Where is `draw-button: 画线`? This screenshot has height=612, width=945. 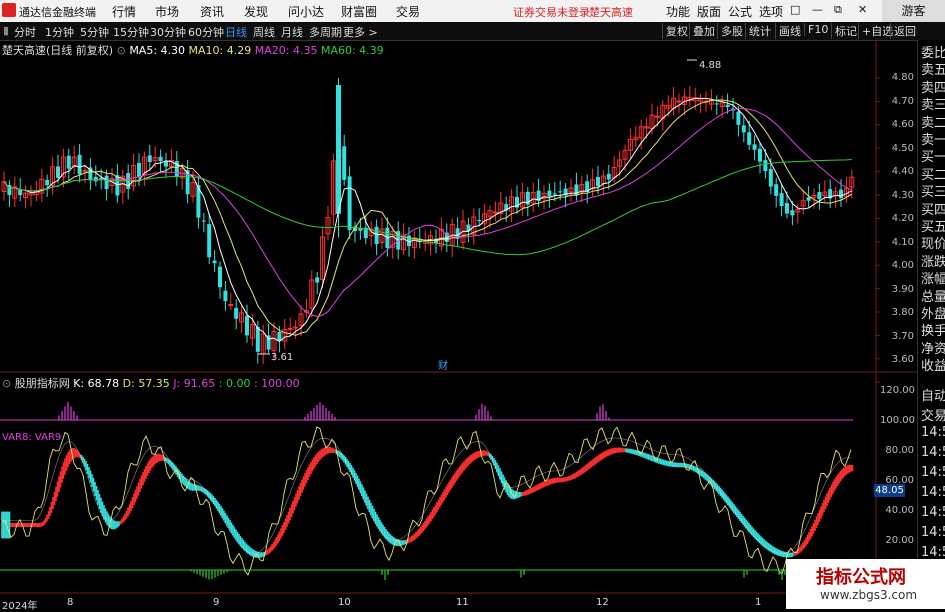
draw-button: 画线 is located at coordinates (788, 31).